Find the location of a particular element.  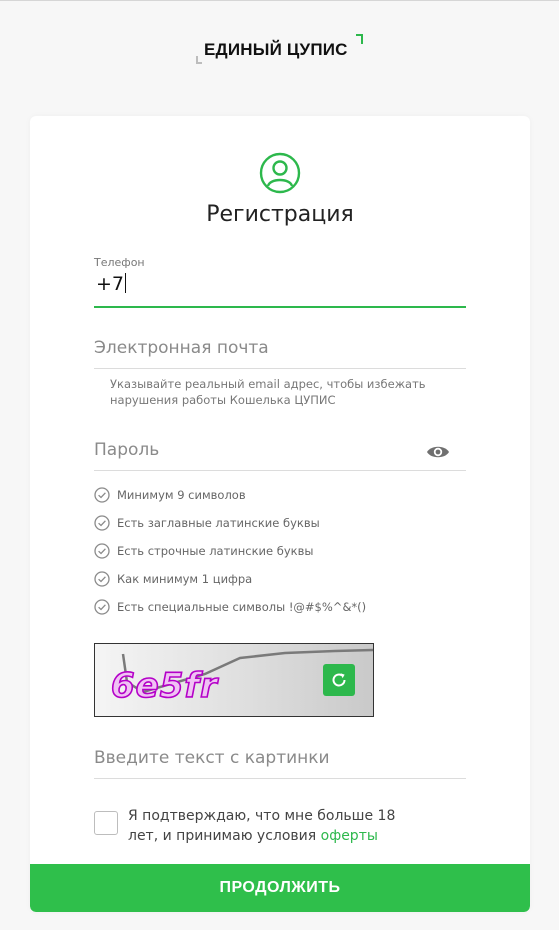

text-caret is located at coordinates (126, 283).